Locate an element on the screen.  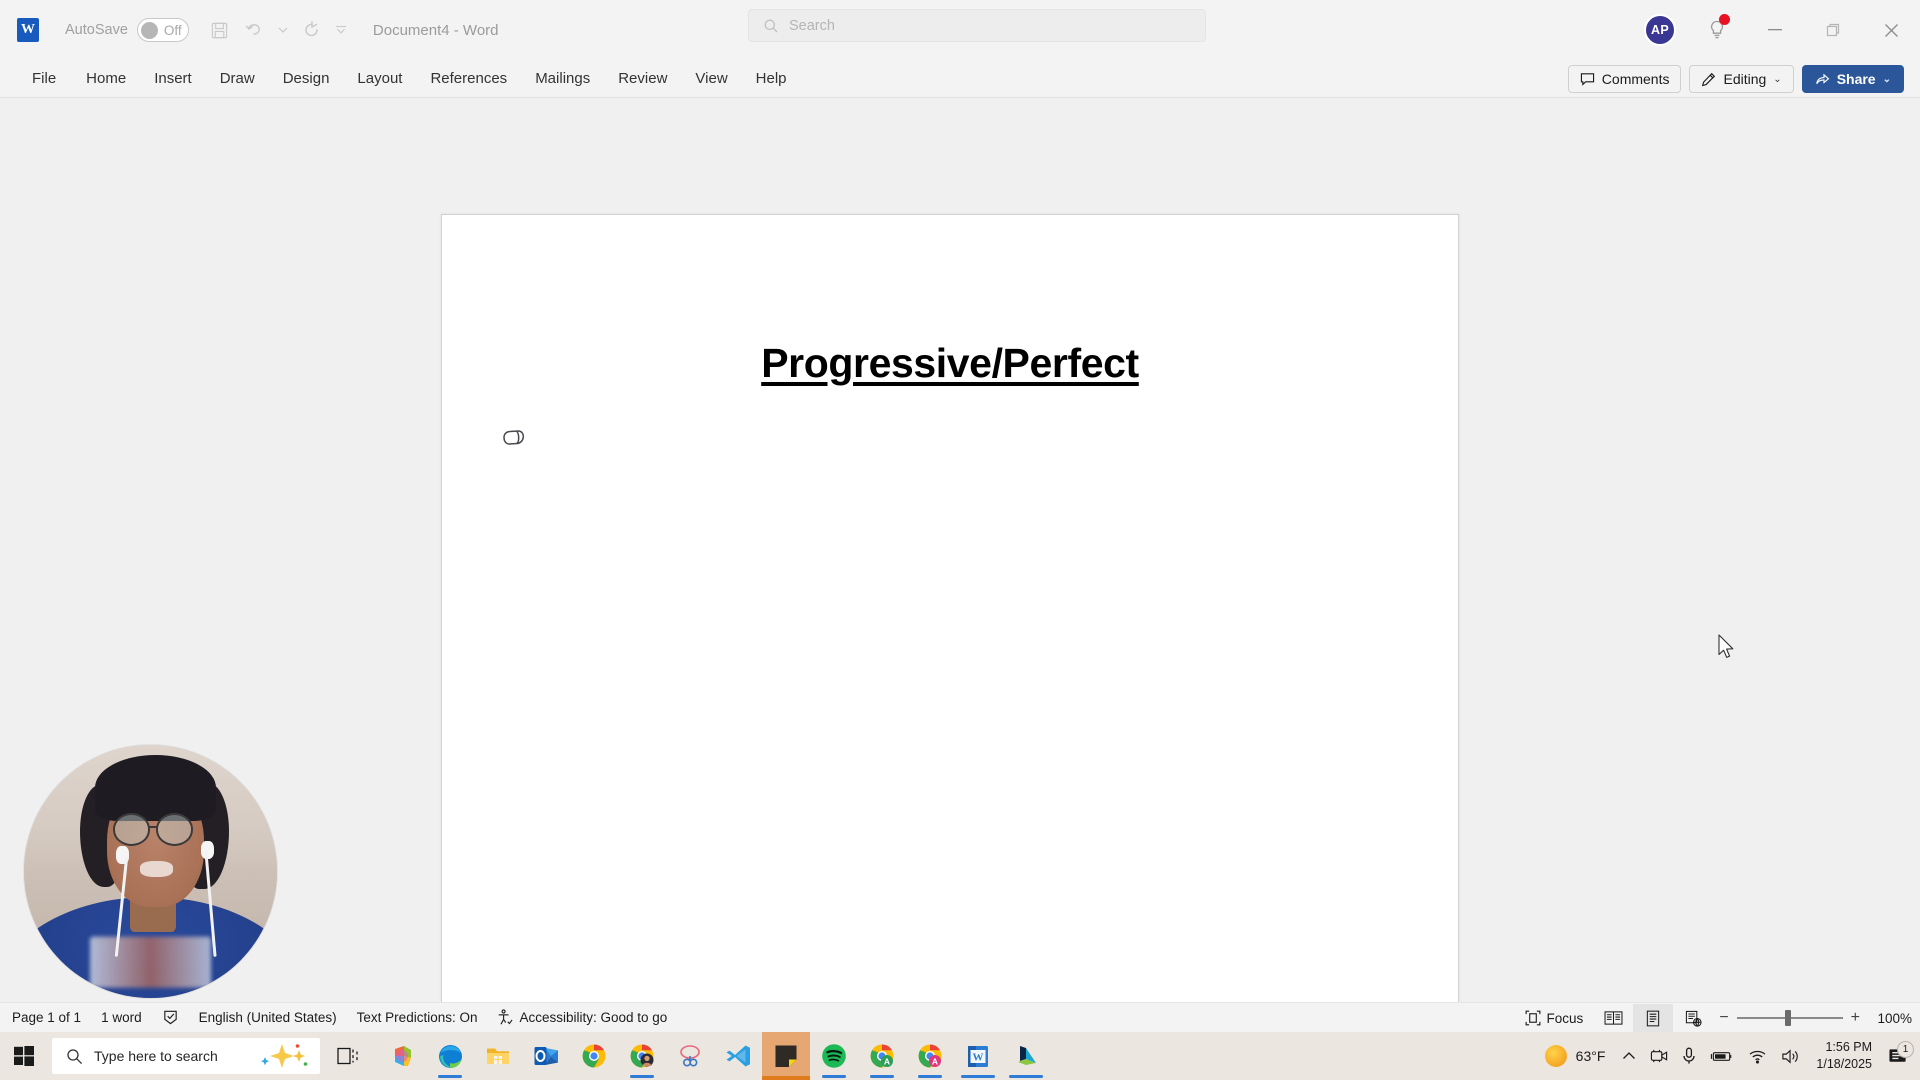
editing-mode-button: Editing ⌄ is located at coordinates (1741, 79).